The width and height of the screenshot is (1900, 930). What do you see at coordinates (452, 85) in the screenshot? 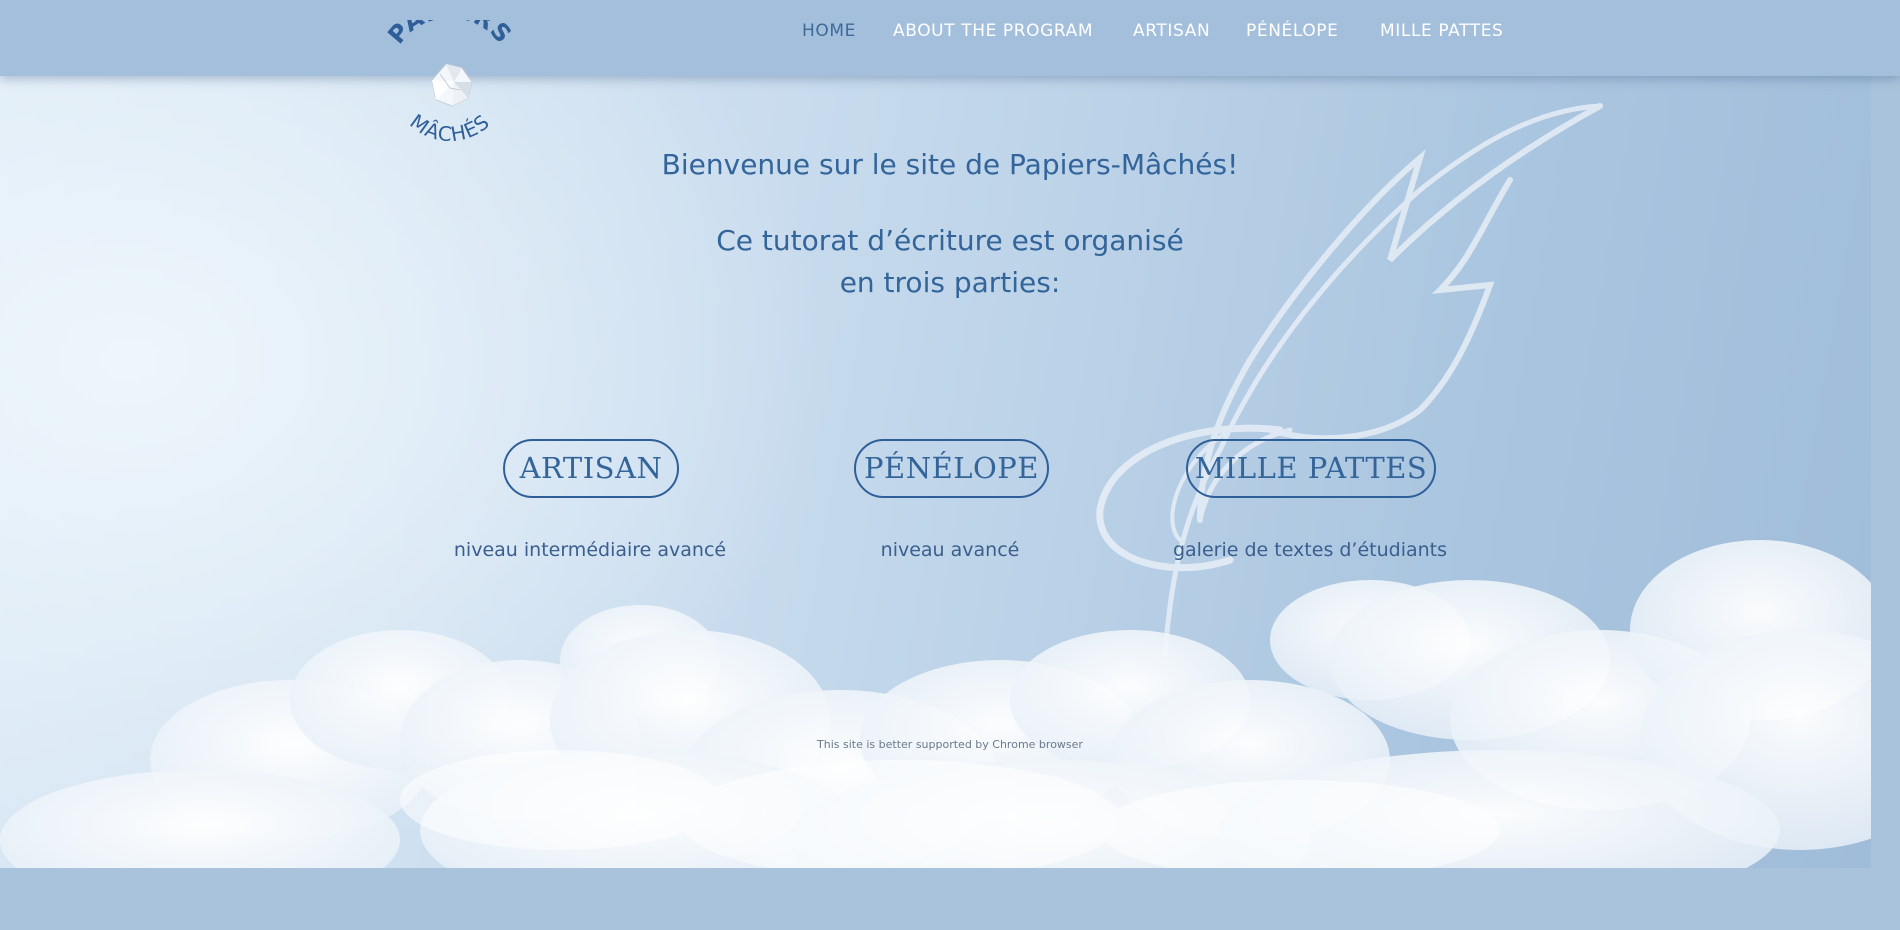
I see `crumpled-paper-icon` at bounding box center [452, 85].